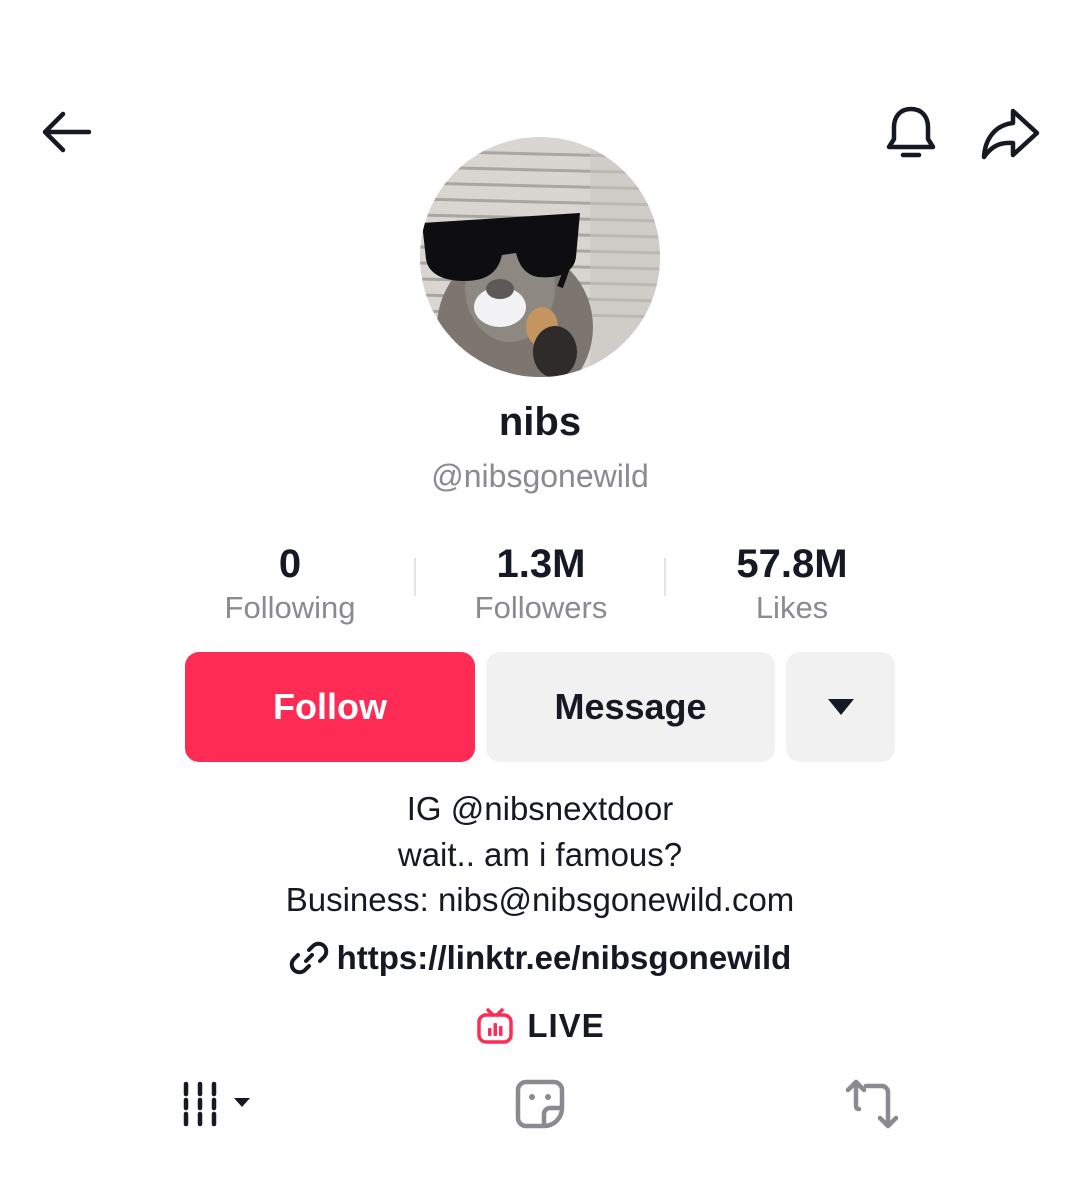 The width and height of the screenshot is (1080, 1194). Describe the element at coordinates (541, 607) in the screenshot. I see `followers-label: Followers` at that location.